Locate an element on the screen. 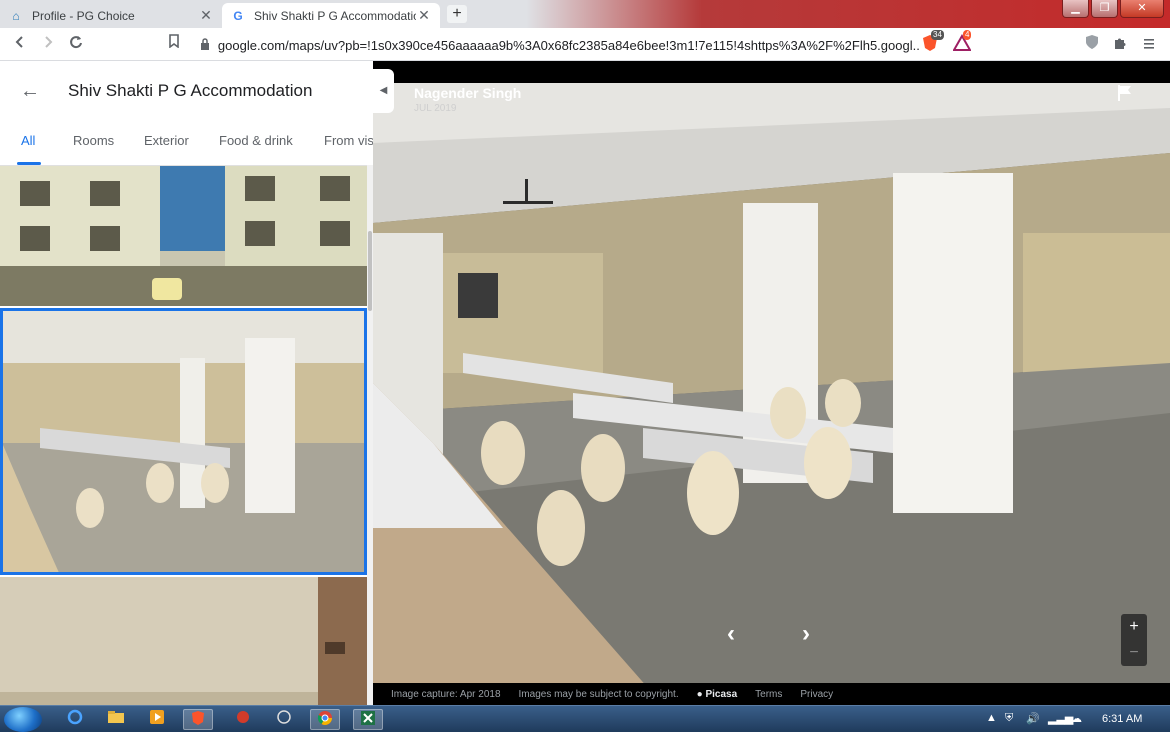  tab-shiv-shakti: G Shiv Shakti P G Accommodation A ✕ is located at coordinates (331, 15).